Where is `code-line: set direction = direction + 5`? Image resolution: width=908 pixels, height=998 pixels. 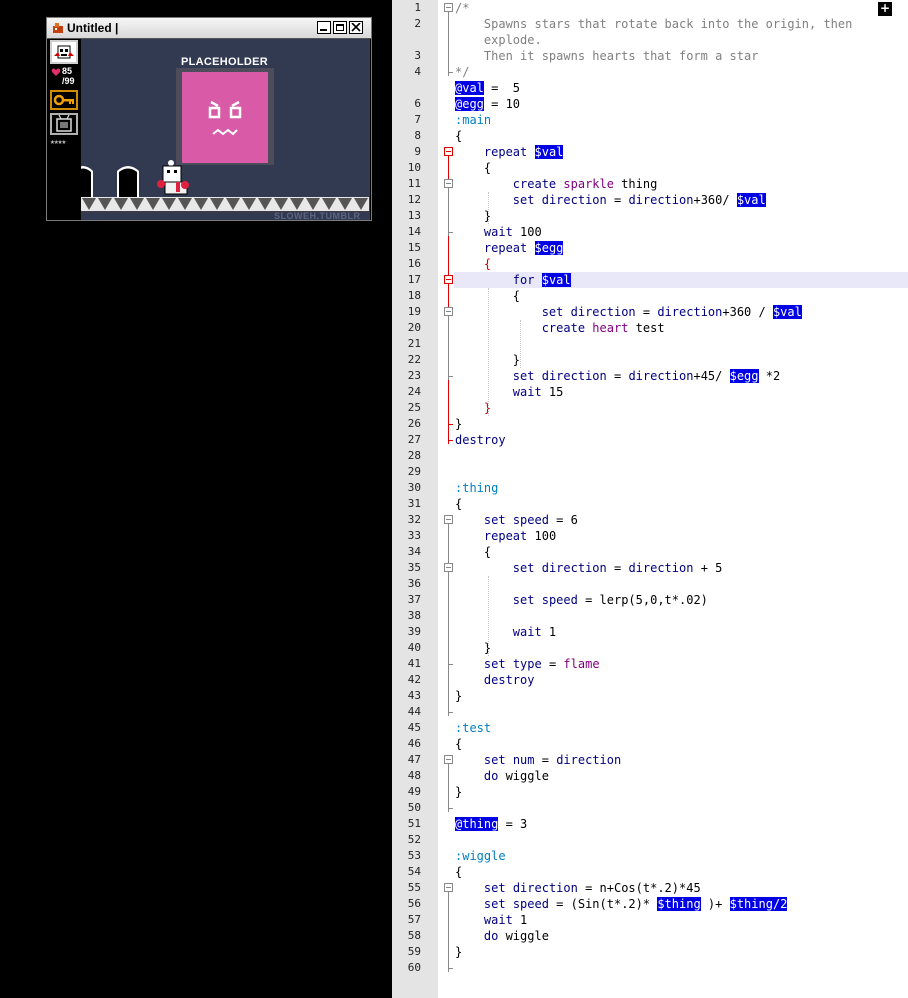 code-line: set direction = direction + 5 is located at coordinates (589, 568).